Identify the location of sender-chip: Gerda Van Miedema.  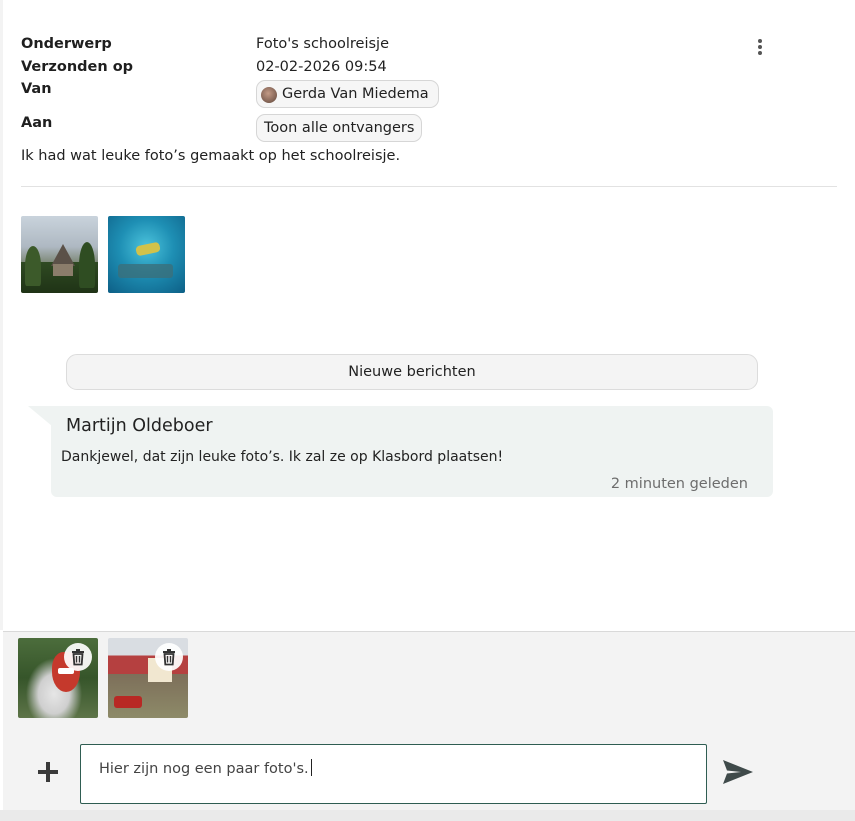
(347, 94).